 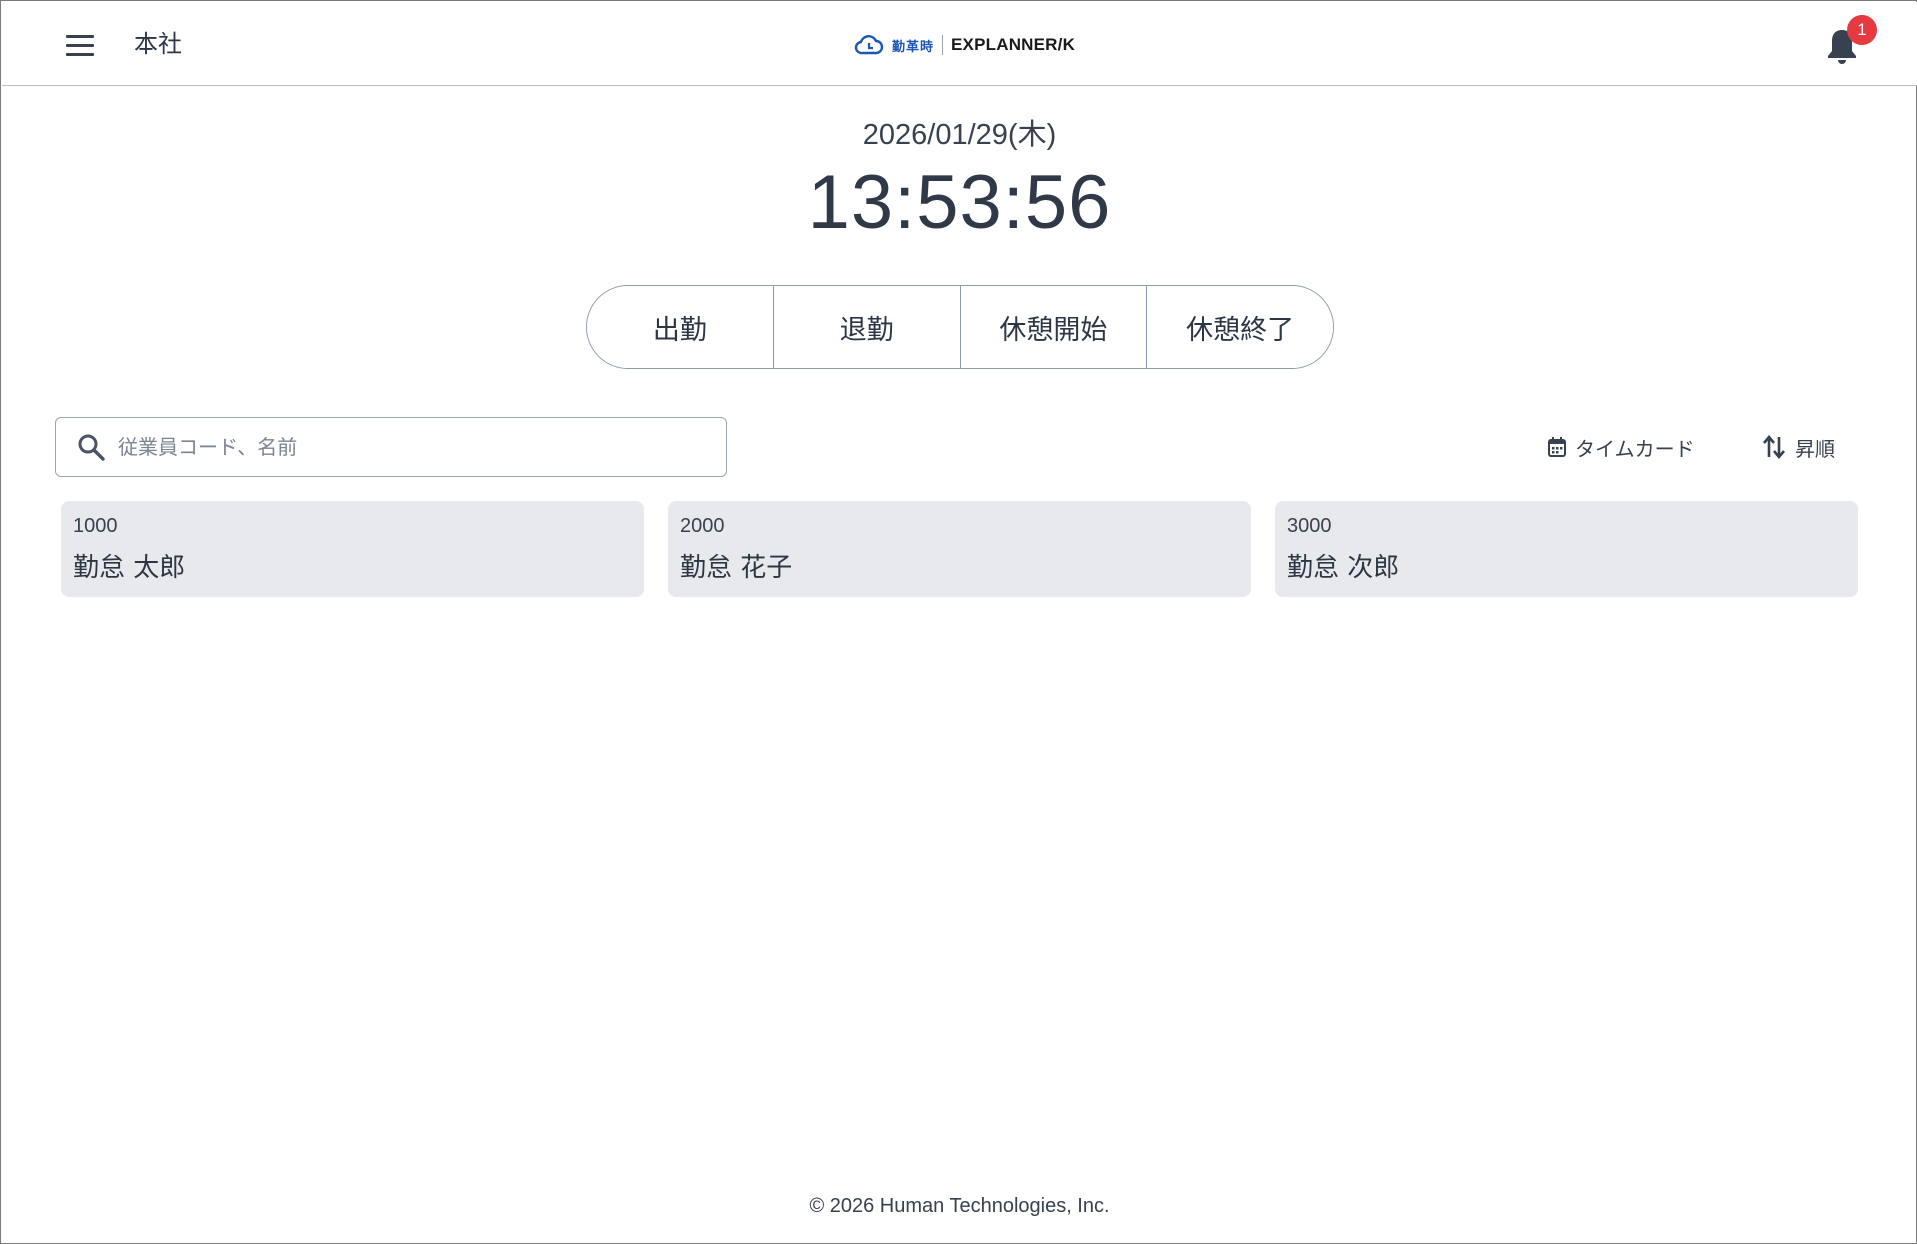 What do you see at coordinates (943, 45) in the screenshot?
I see `logo-divider` at bounding box center [943, 45].